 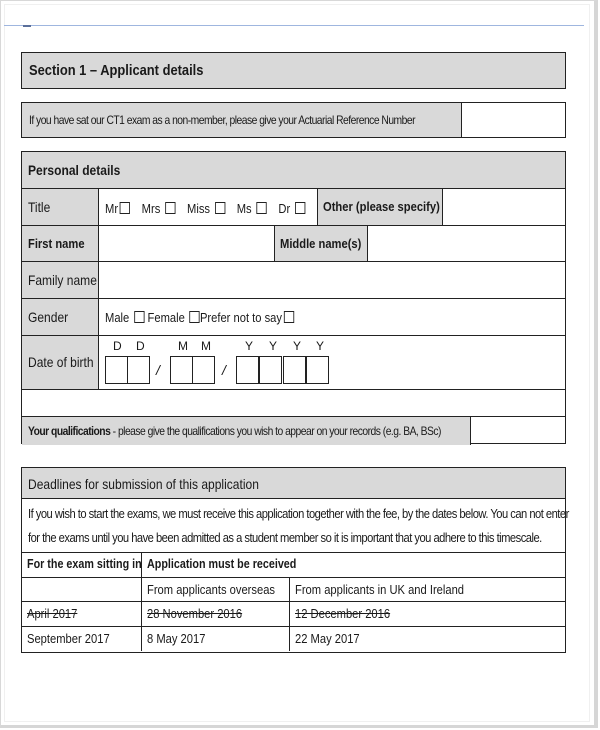 I want to click on deadline-row: September 2017 8 May 2017 22 May 2017, so click(x=293, y=638).